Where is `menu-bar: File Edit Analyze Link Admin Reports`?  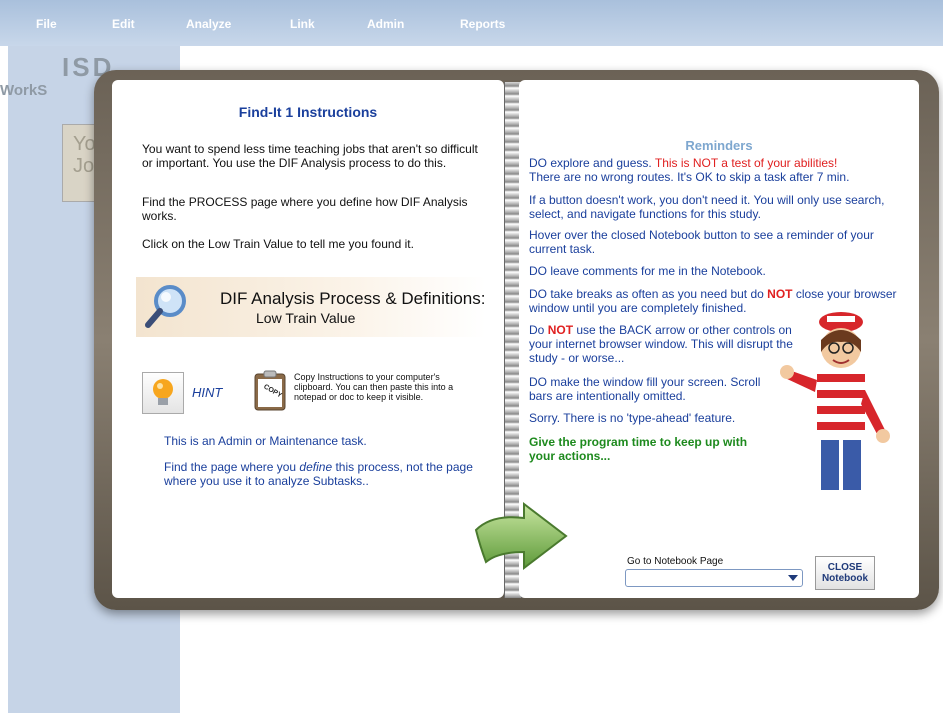 menu-bar: File Edit Analyze Link Admin Reports is located at coordinates (471, 23).